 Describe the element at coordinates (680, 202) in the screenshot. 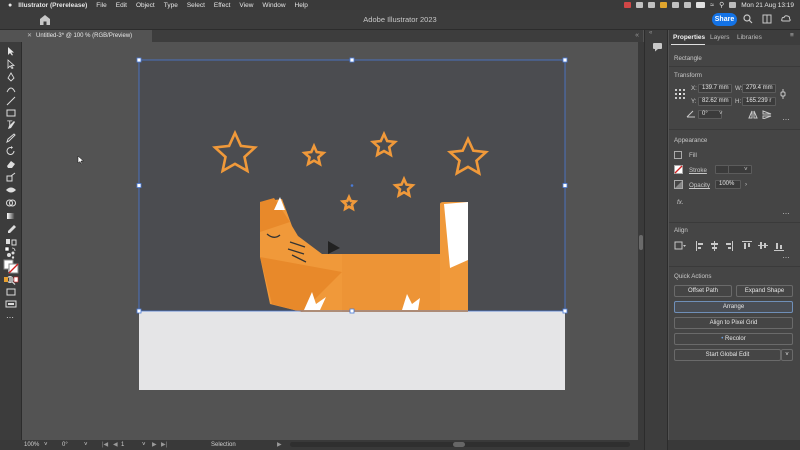

I see `fx-button: fx.` at that location.